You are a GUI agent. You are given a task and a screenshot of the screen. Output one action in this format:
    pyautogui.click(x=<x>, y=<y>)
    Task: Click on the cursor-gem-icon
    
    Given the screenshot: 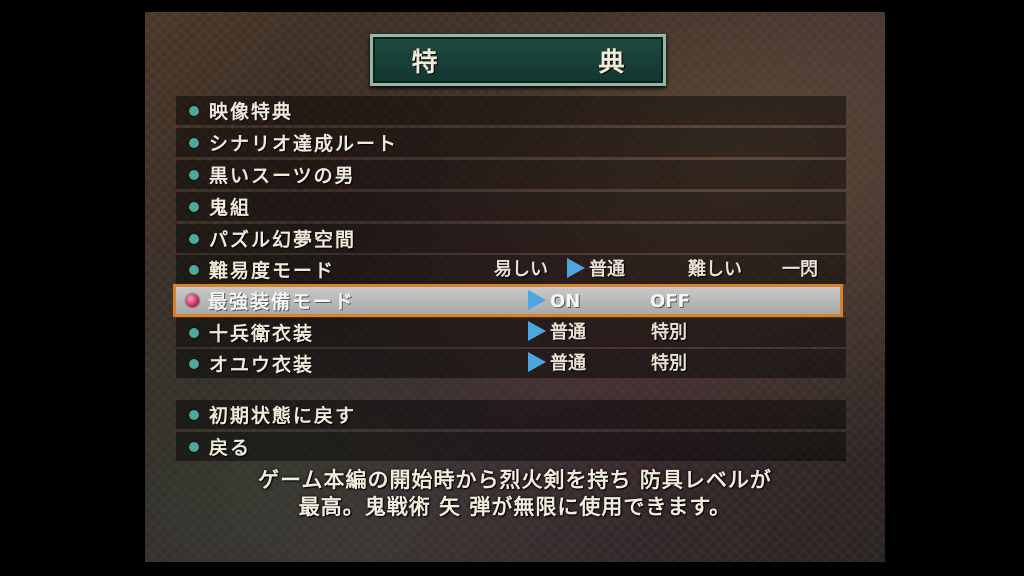 What is the action you would take?
    pyautogui.click(x=192, y=300)
    